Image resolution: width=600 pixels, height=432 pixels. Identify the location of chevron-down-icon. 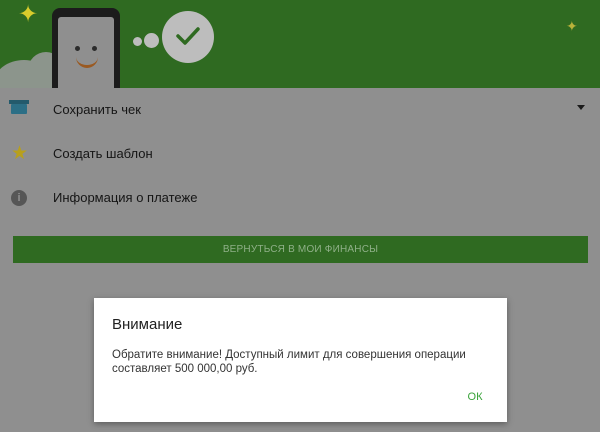
(581, 107).